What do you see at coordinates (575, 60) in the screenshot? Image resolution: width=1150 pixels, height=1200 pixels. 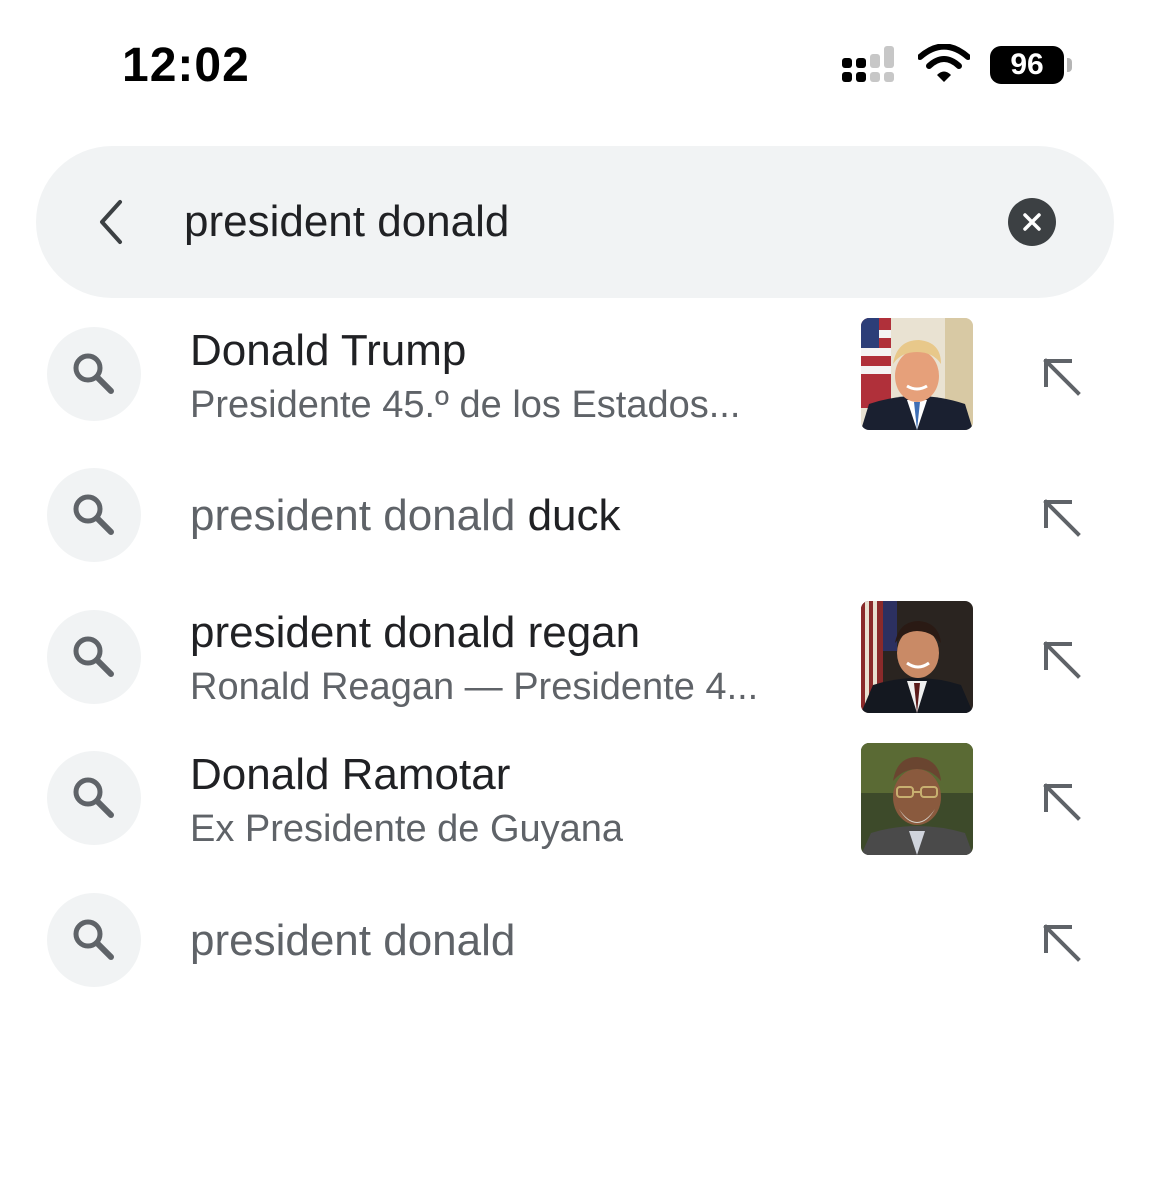 I see `status-bar: 12:02 96` at bounding box center [575, 60].